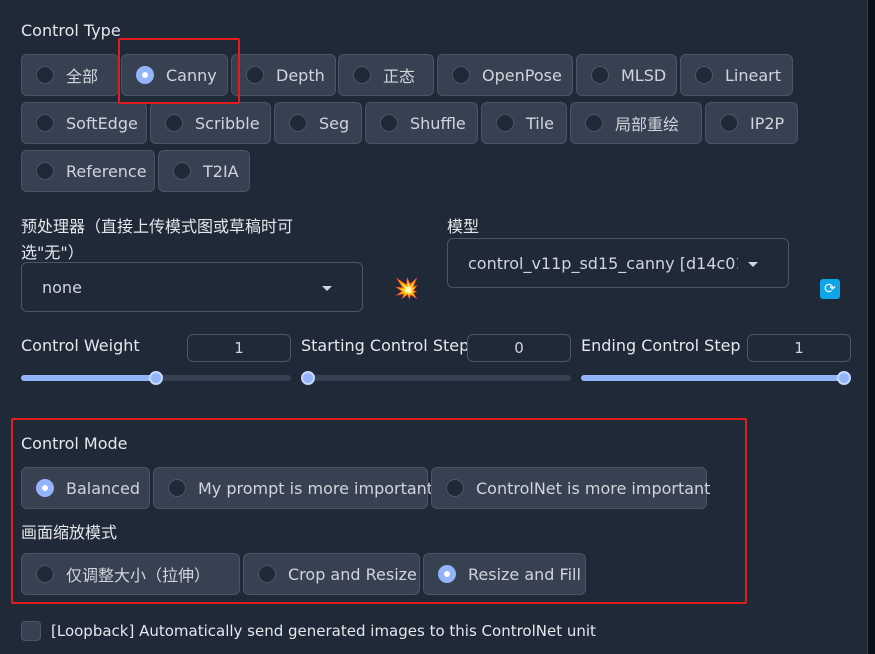  I want to click on control-type-option: OpenPose, so click(505, 75).